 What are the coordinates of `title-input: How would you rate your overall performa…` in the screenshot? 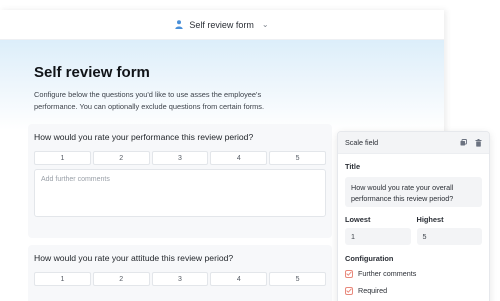 It's located at (413, 192).